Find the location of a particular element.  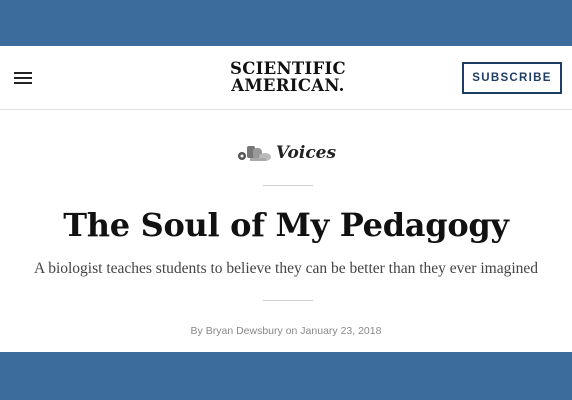

site-logo: SCIENTIFIC AMERICAN. is located at coordinates (288, 77).